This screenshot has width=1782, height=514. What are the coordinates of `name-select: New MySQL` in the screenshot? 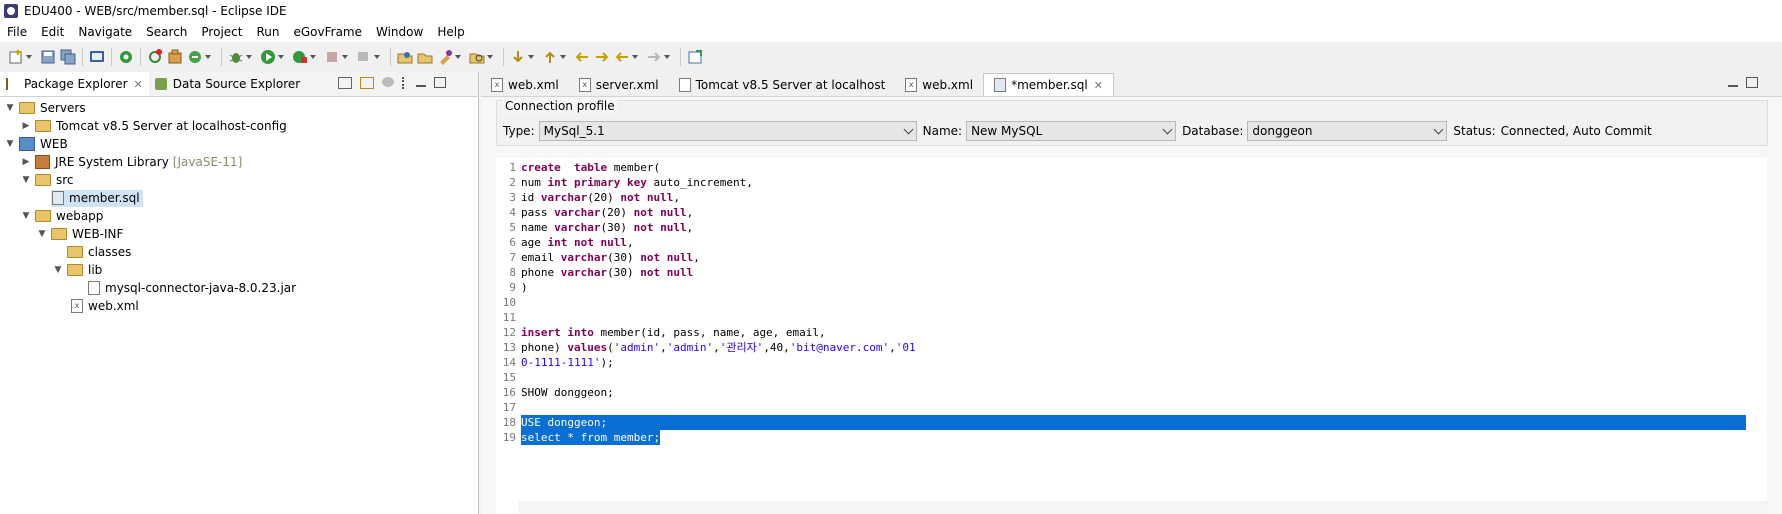 It's located at (1071, 131).